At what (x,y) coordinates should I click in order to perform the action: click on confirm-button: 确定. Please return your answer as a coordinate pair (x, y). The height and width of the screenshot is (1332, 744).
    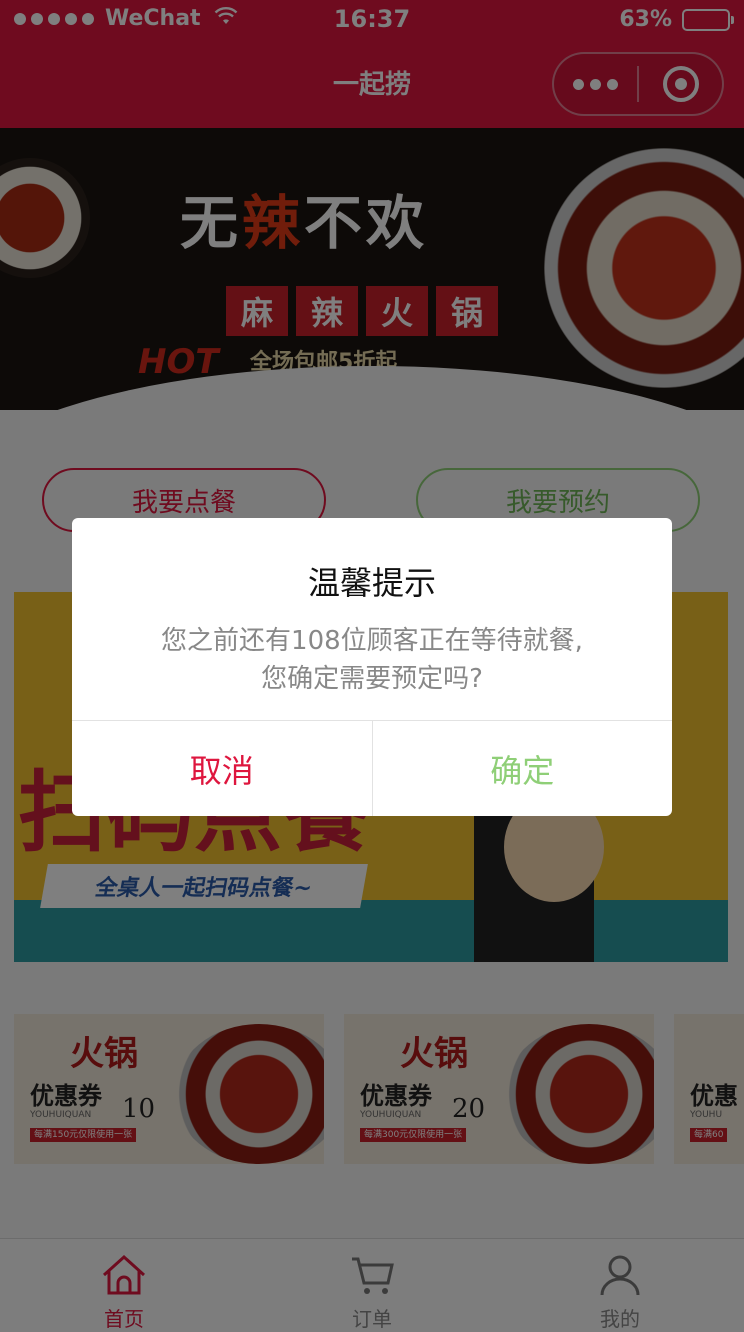
    Looking at the image, I should click on (523, 768).